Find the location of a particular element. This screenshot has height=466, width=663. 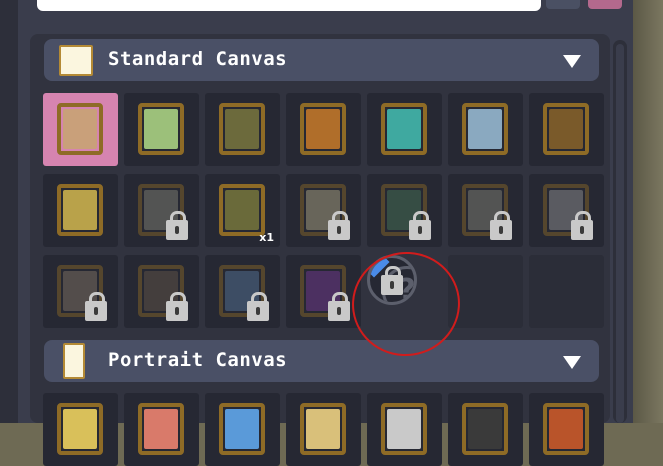

close-button is located at coordinates (605, 4).